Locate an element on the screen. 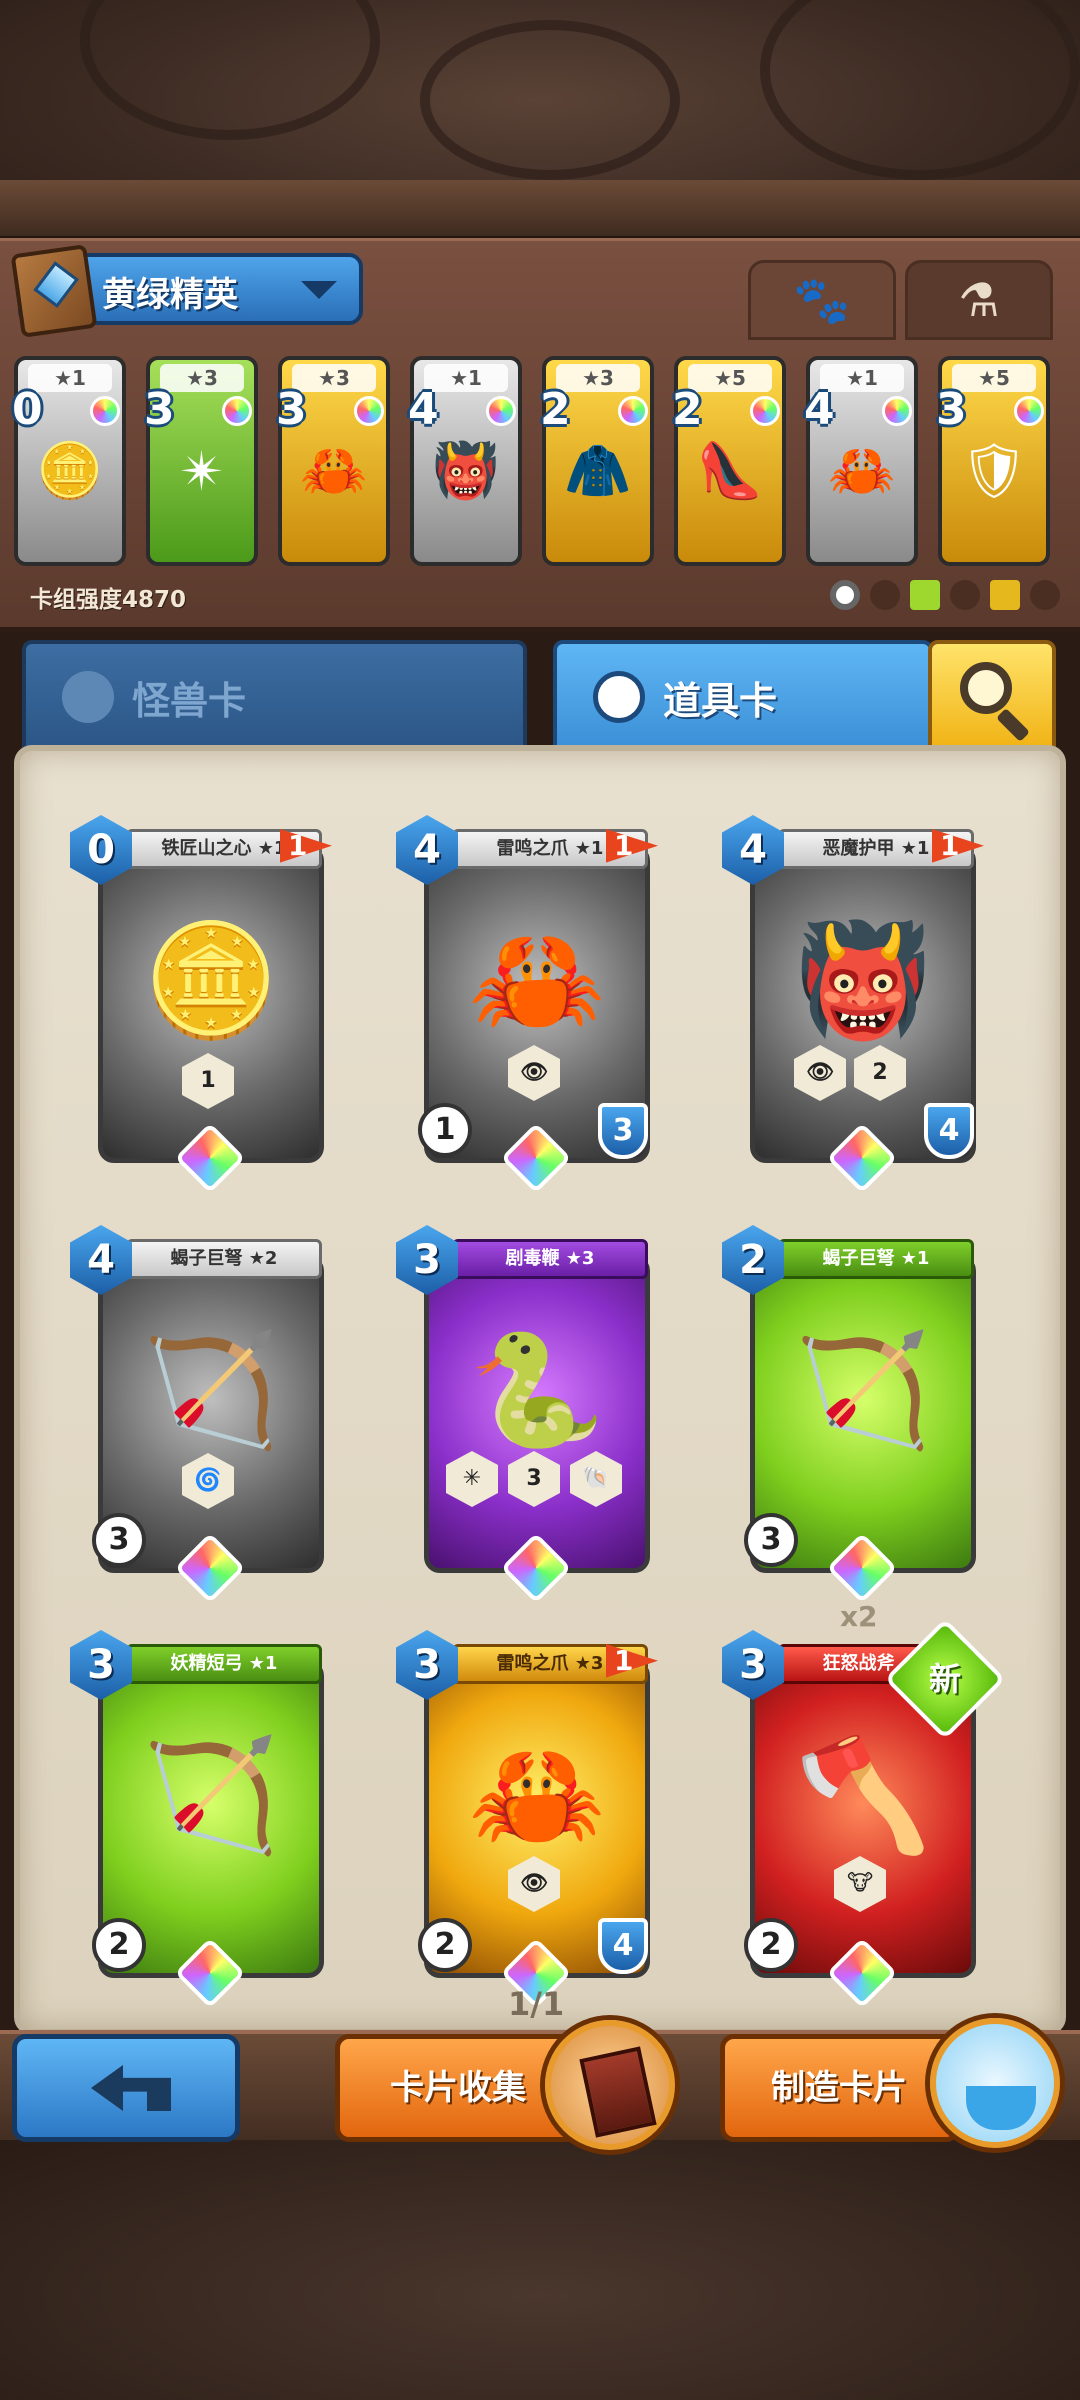 The height and width of the screenshot is (2400, 1080). paw-icon: 🐾 is located at coordinates (822, 299).